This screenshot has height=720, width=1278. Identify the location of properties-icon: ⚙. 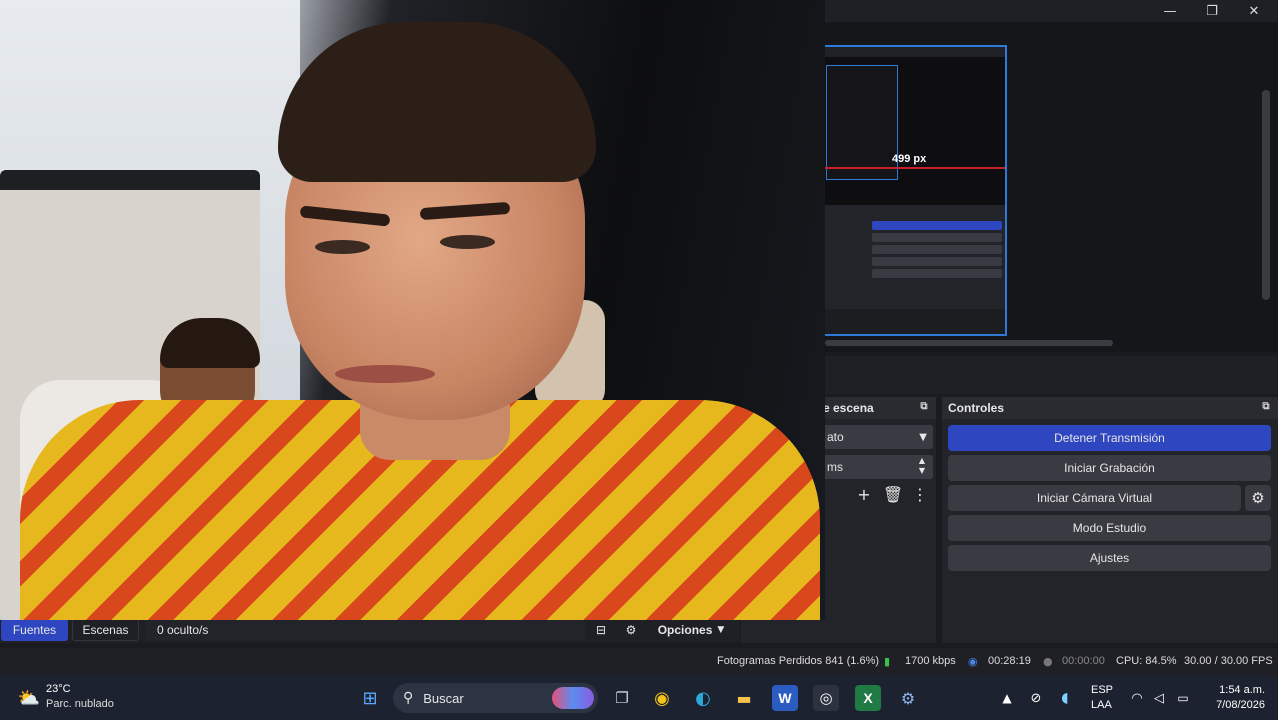
(631, 630).